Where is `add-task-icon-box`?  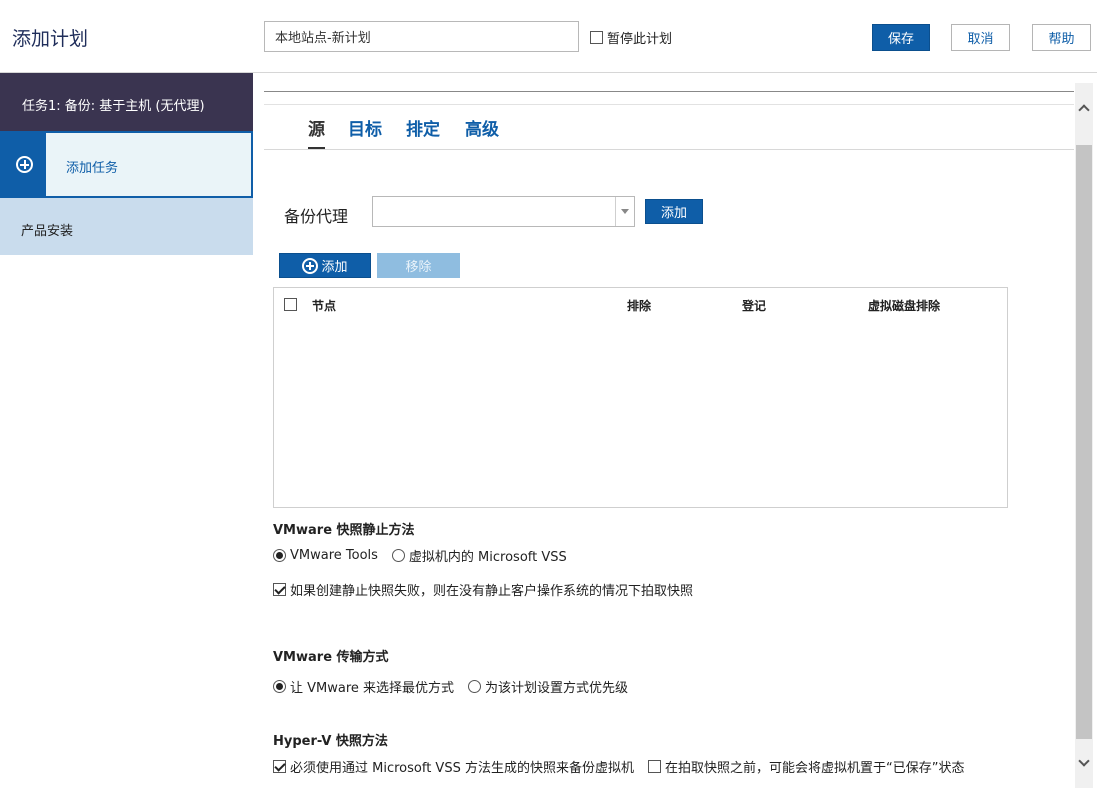
add-task-icon-box is located at coordinates (24, 164).